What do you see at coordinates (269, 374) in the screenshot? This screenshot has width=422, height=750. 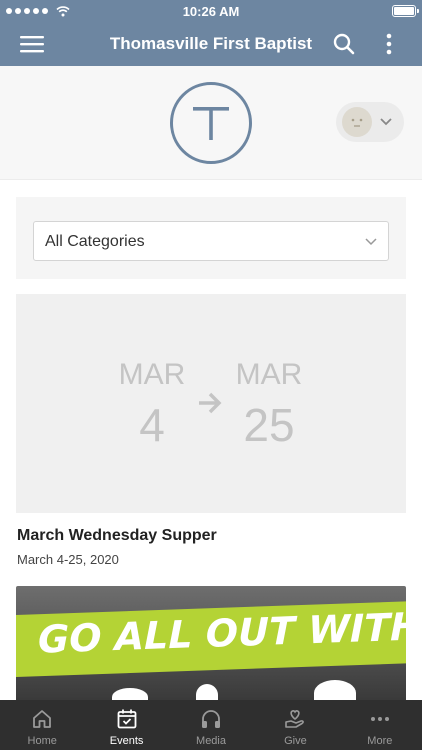 I see `end-month: MAR` at bounding box center [269, 374].